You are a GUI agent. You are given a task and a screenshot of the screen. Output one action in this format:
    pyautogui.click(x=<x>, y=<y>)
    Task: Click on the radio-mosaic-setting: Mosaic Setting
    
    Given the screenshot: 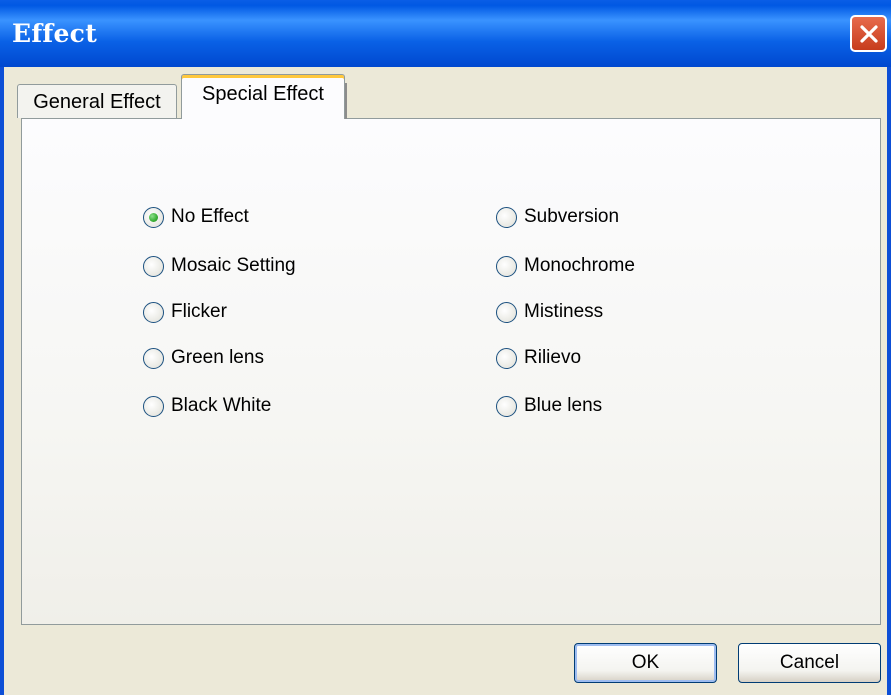 What is the action you would take?
    pyautogui.click(x=219, y=266)
    